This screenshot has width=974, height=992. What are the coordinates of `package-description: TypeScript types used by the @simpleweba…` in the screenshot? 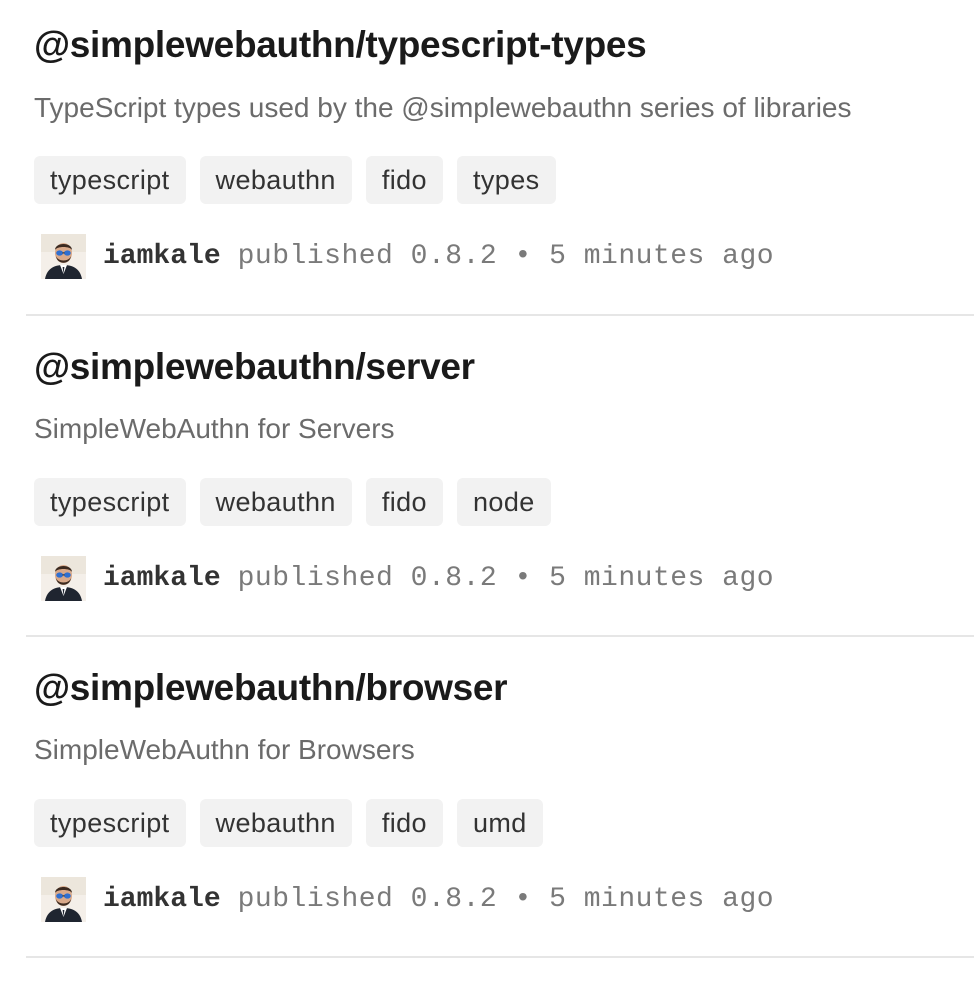 It's located at (443, 107).